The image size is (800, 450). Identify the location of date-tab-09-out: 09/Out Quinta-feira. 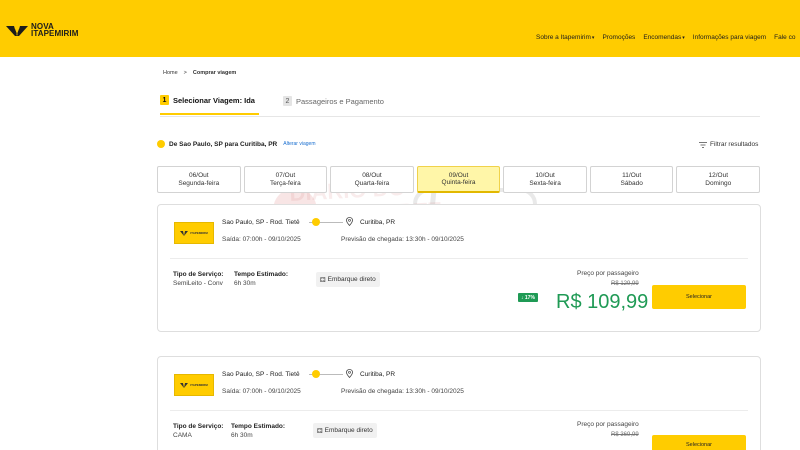
(458, 179).